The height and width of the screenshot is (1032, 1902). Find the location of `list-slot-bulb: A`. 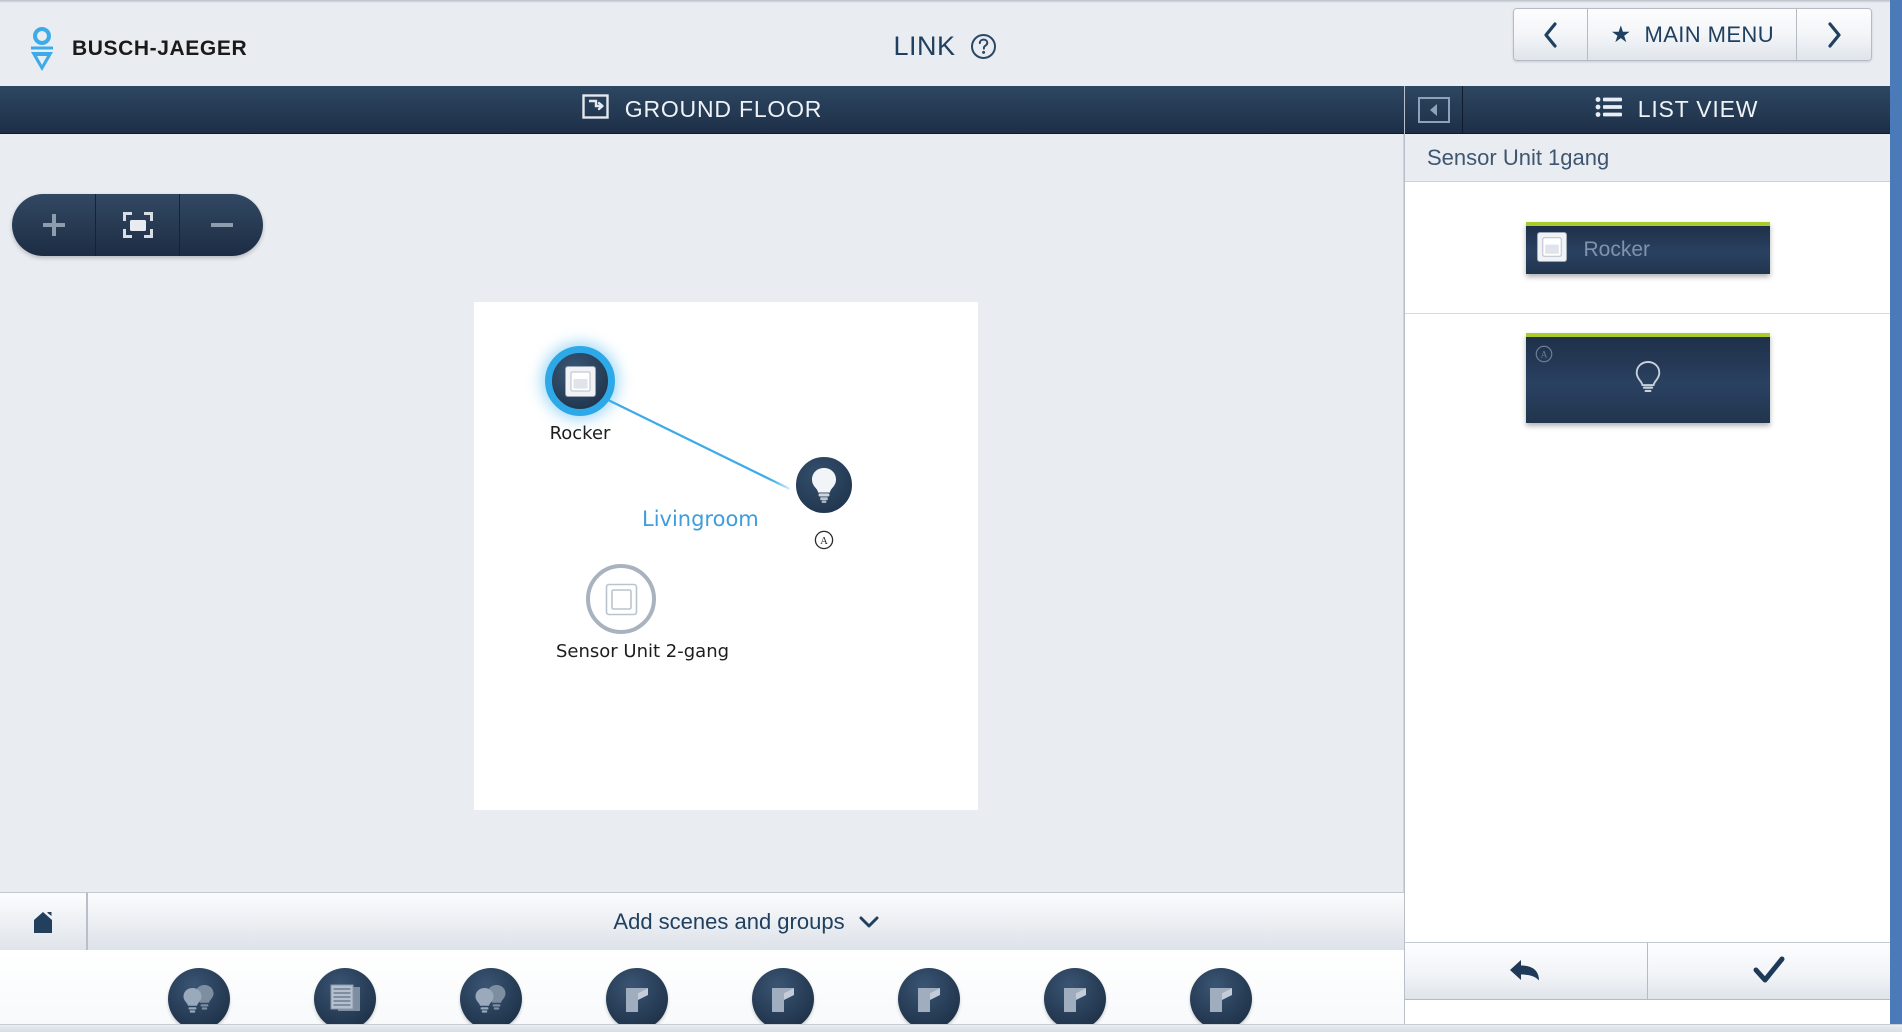

list-slot-bulb: A is located at coordinates (1647, 378).